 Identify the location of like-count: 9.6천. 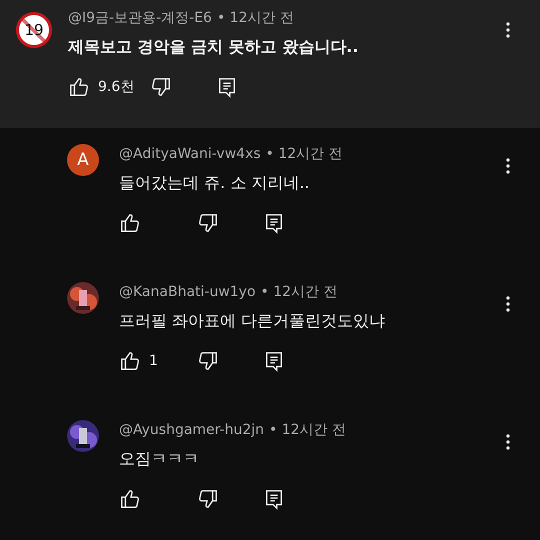
(116, 87).